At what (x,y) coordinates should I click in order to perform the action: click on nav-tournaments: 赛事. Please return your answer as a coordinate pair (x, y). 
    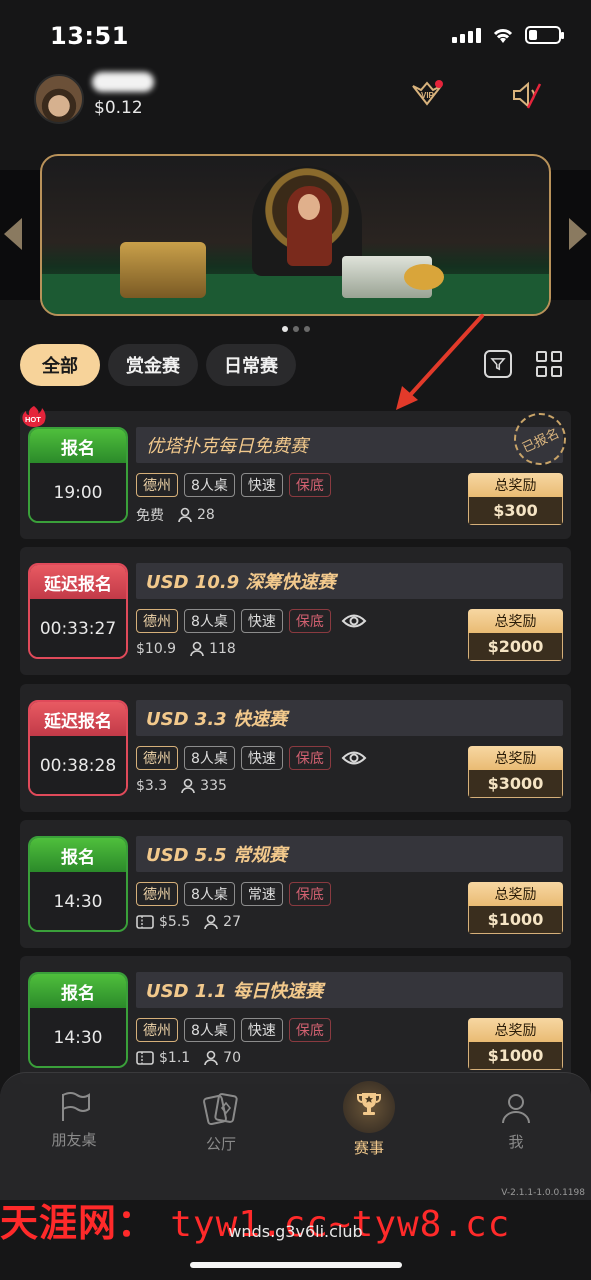
    Looking at the image, I should click on (369, 1119).